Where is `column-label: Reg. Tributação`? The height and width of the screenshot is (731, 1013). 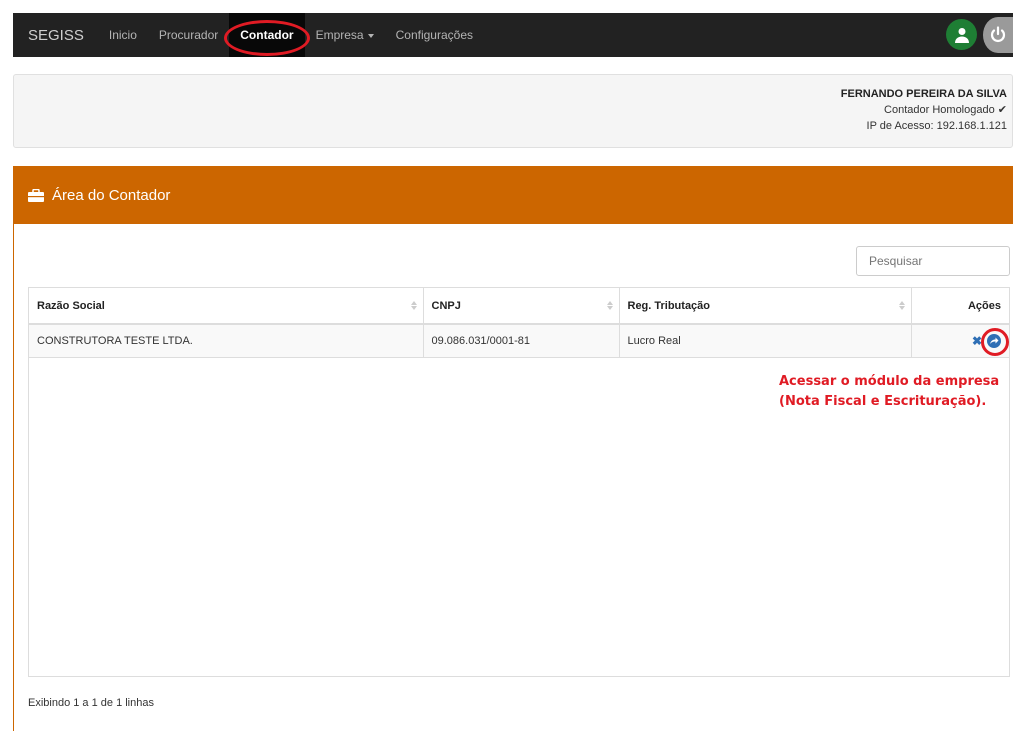 column-label: Reg. Tributação is located at coordinates (669, 305).